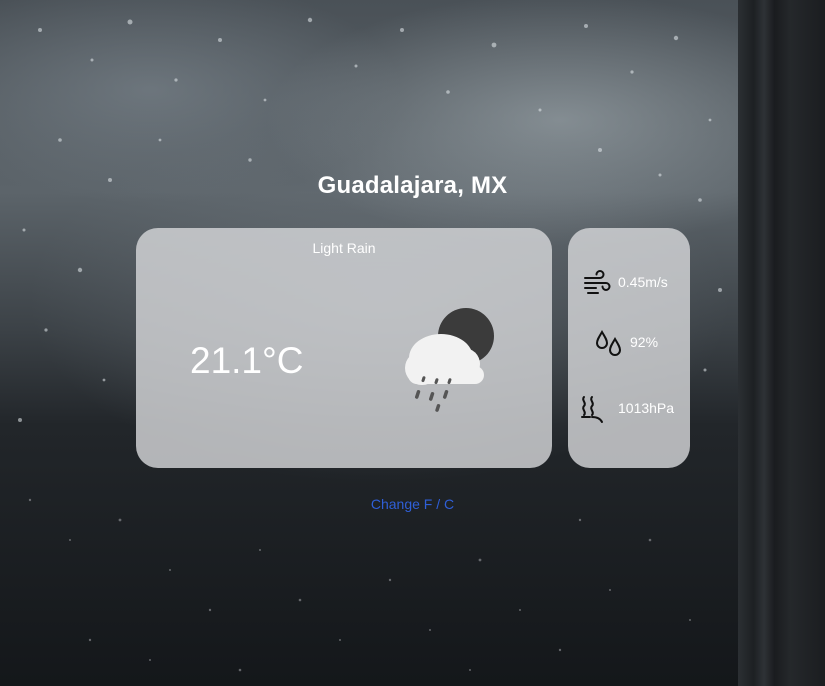 The height and width of the screenshot is (686, 825). What do you see at coordinates (608, 343) in the screenshot?
I see `droplets-icon` at bounding box center [608, 343].